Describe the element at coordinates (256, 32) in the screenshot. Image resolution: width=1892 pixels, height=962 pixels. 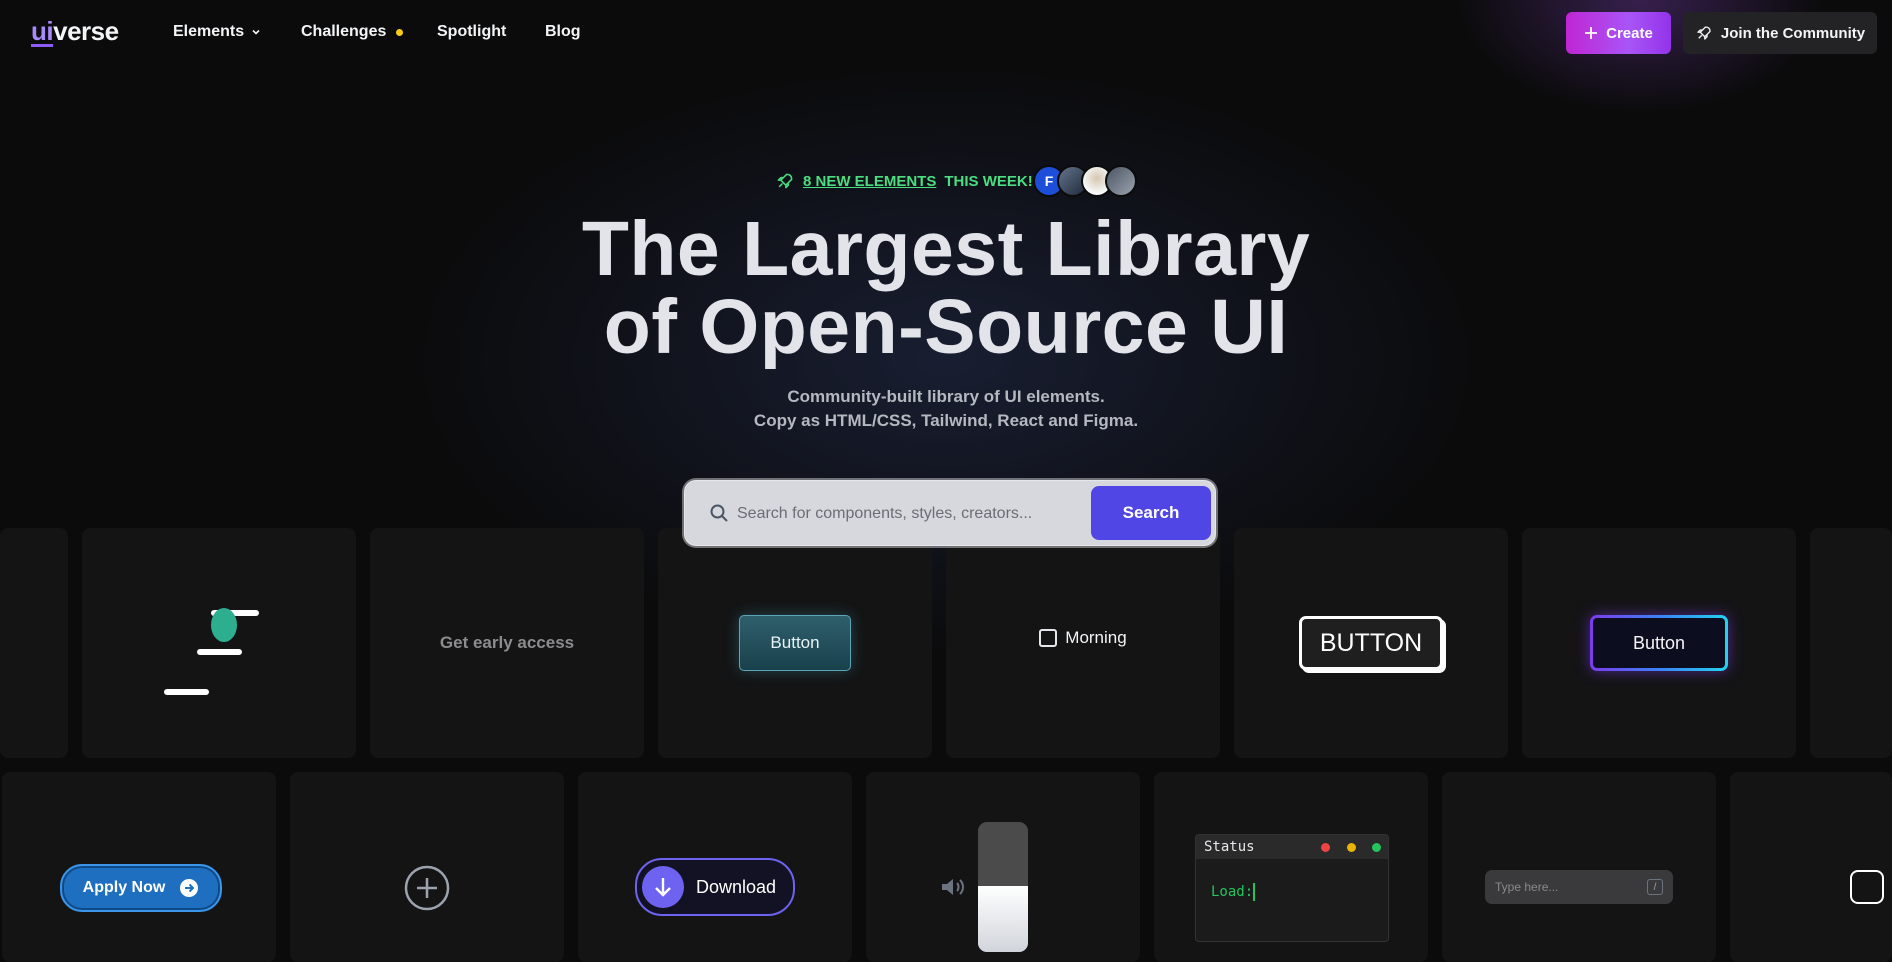
I see `chevron-down-icon` at that location.